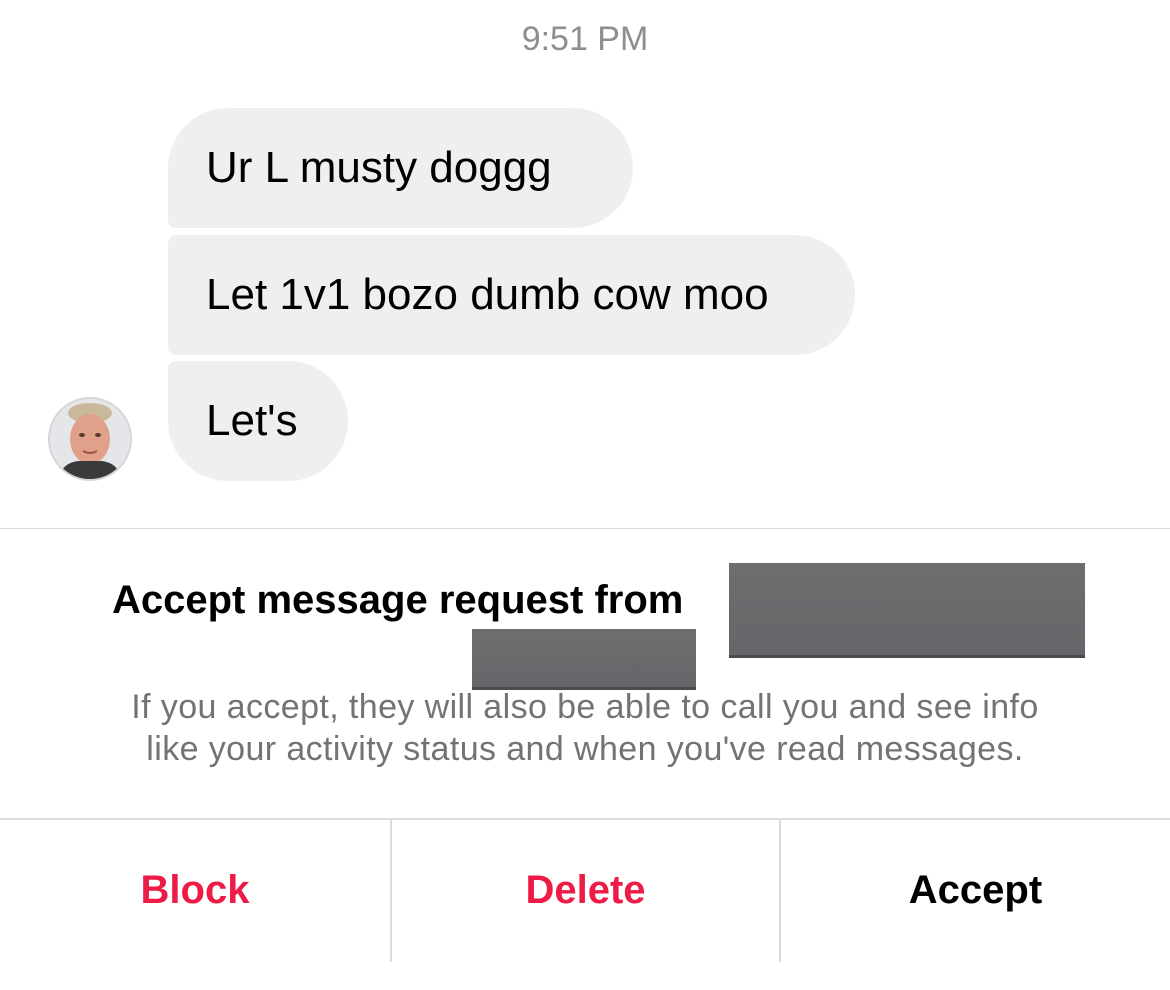  What do you see at coordinates (585, 528) in the screenshot?
I see `section-divider` at bounding box center [585, 528].